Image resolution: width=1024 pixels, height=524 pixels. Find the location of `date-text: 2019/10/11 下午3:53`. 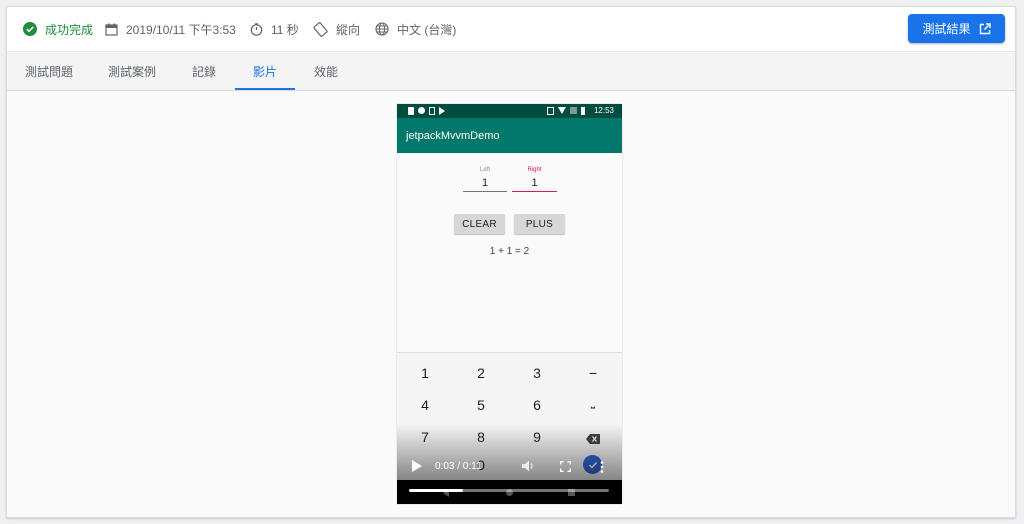

date-text: 2019/10/11 下午3:53 is located at coordinates (181, 29).